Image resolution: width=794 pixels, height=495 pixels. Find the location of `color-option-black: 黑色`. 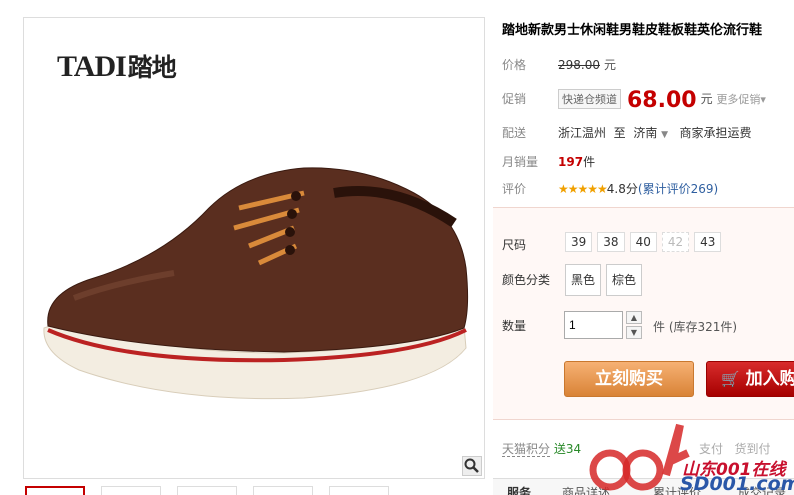

color-option-black: 黑色 is located at coordinates (583, 280).